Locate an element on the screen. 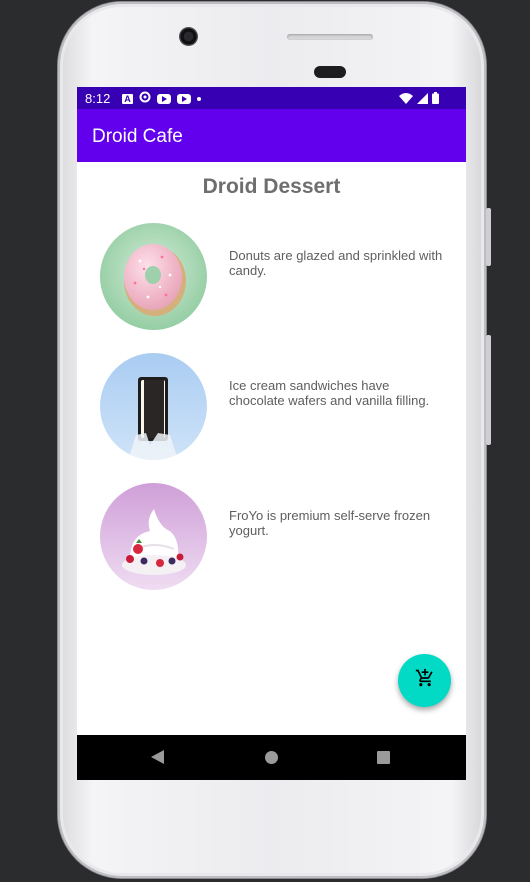 The height and width of the screenshot is (882, 530). ice-cream-sandwich-image is located at coordinates (153, 406).